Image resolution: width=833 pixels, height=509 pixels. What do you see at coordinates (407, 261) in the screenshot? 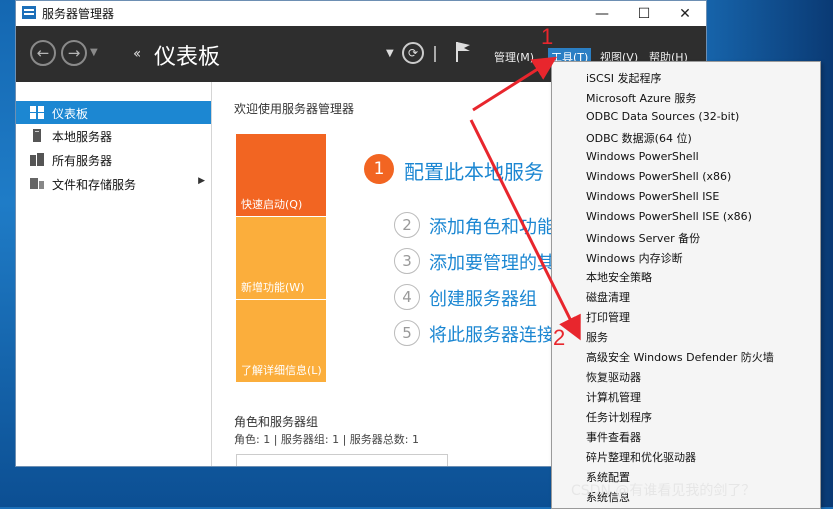
I see `step-number-badge: 3` at bounding box center [407, 261].